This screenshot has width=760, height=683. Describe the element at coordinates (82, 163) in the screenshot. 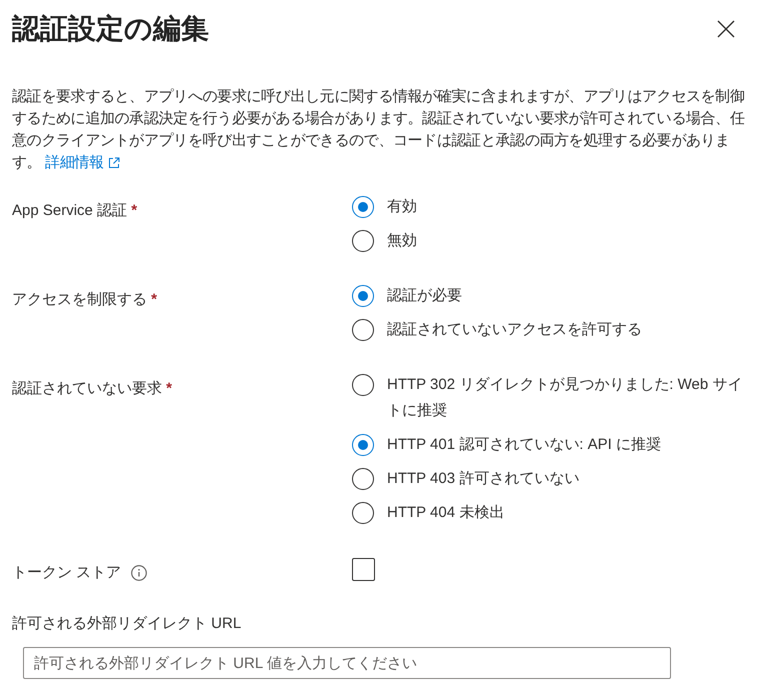

I see `learn-more-link: 詳細情報` at that location.